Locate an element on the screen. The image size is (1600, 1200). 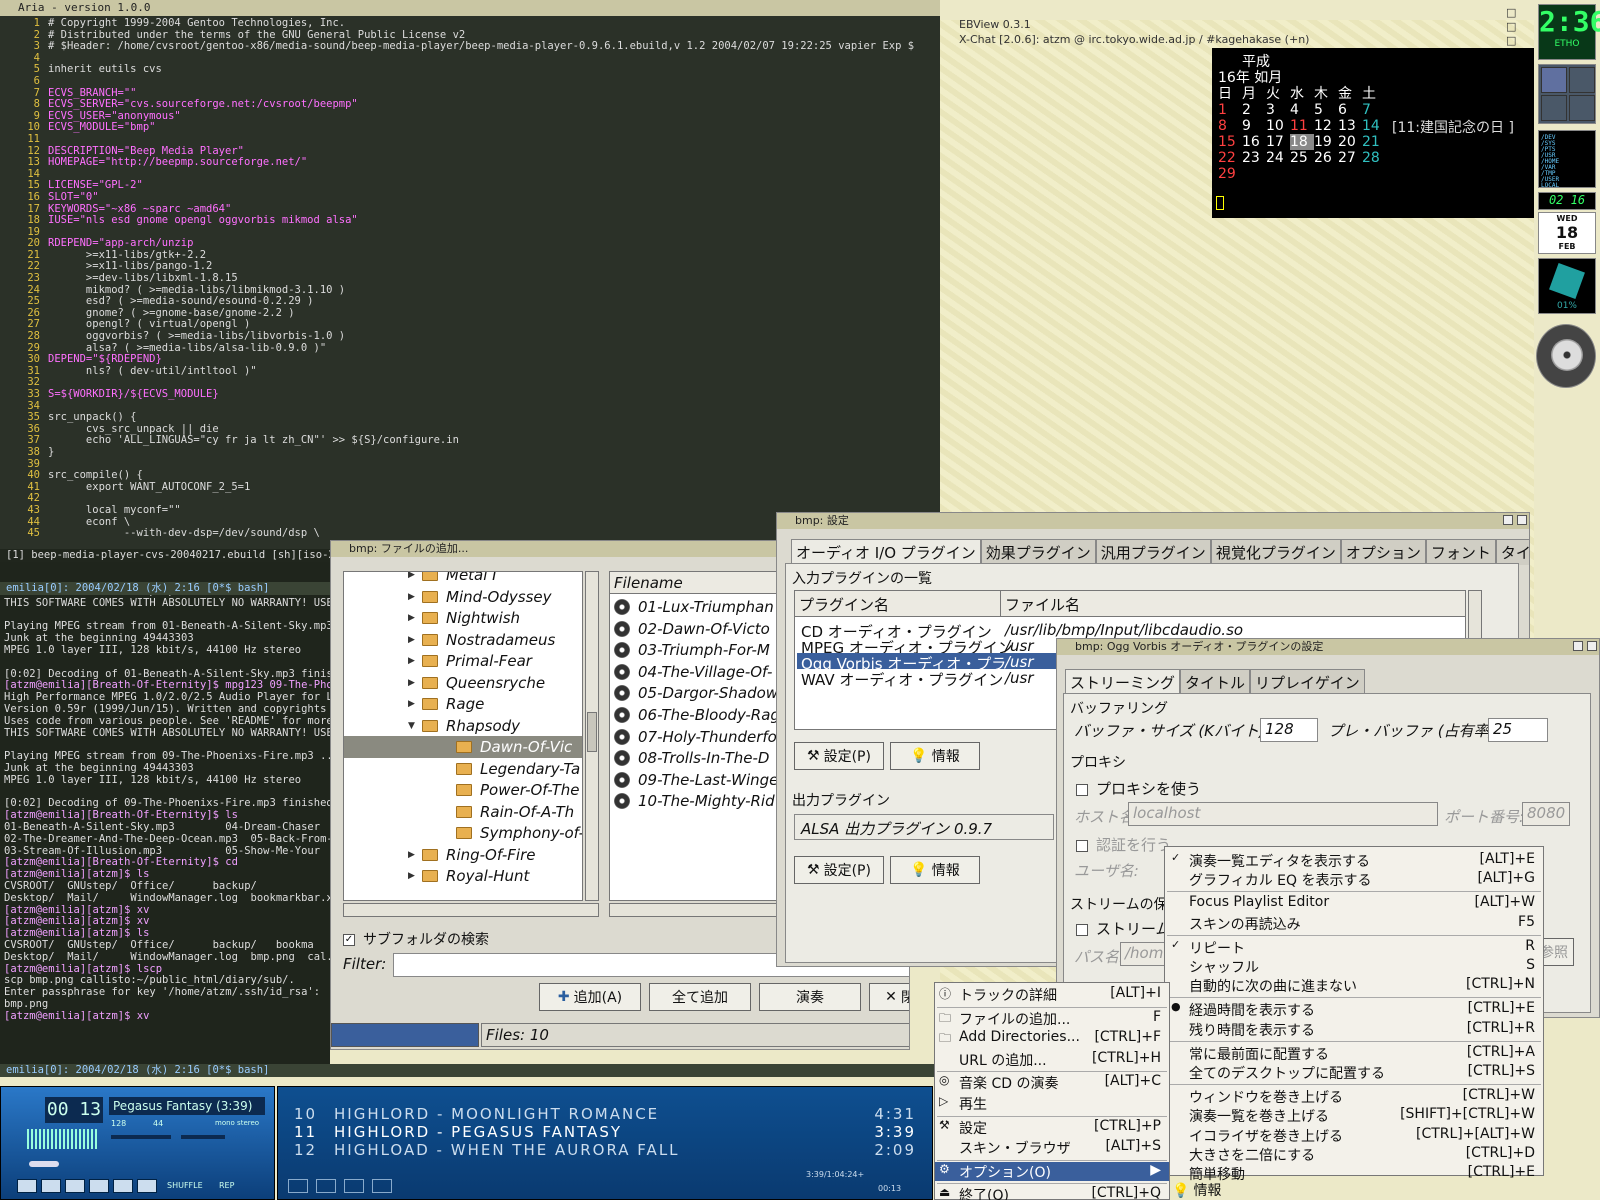
options-menu-item: ● 経過時間を表示する [CTRL]+E is located at coordinates (1354, 1009).